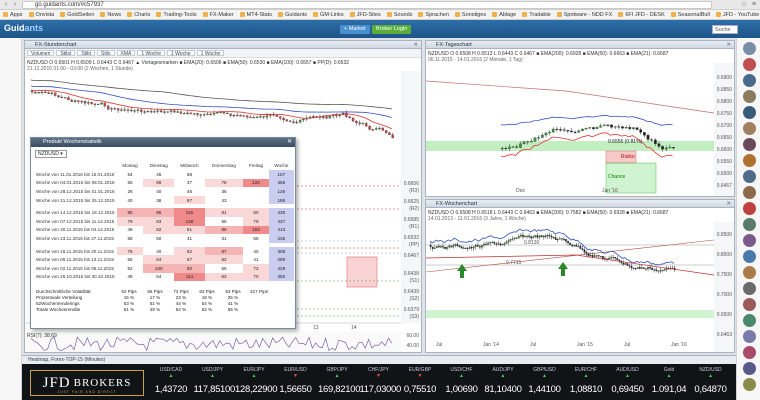 The height and width of the screenshot is (400, 760). Describe the element at coordinates (339, 383) in the screenshot. I see `ticker-item: GBP/JPY ▲ 169,82100` at that location.